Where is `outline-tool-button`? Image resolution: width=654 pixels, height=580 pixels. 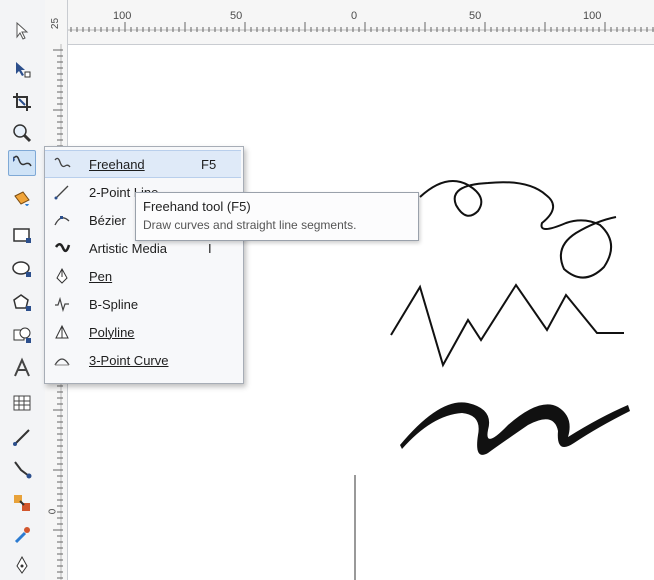 outline-tool-button is located at coordinates (22, 565).